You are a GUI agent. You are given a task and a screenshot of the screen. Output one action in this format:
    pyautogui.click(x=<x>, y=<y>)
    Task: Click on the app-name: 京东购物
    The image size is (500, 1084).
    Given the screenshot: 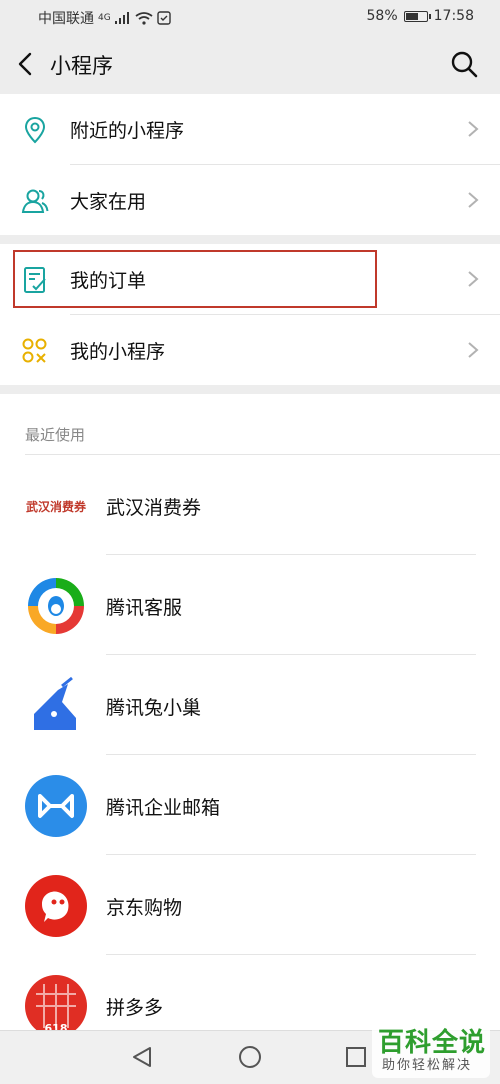 What is the action you would take?
    pyautogui.click(x=144, y=908)
    